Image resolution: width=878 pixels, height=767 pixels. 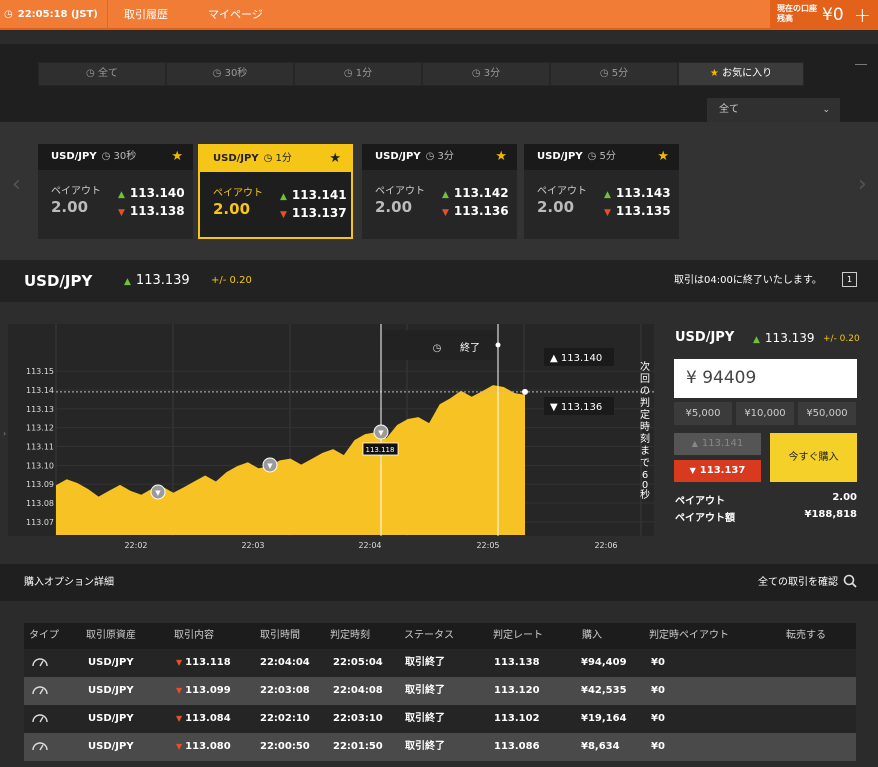 I want to click on column-header: 取引時間, so click(x=280, y=635).